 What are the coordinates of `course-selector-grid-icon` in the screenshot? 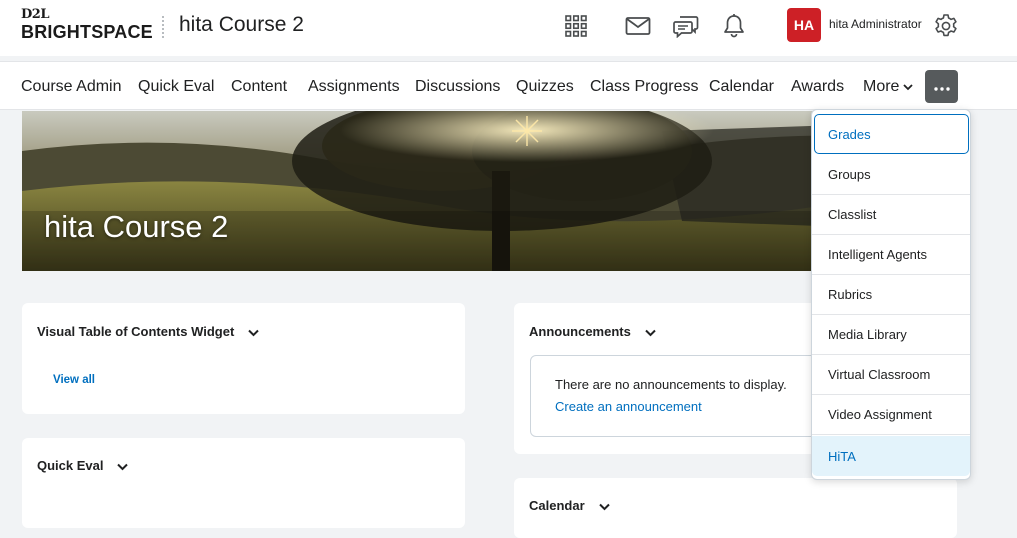 It's located at (576, 26).